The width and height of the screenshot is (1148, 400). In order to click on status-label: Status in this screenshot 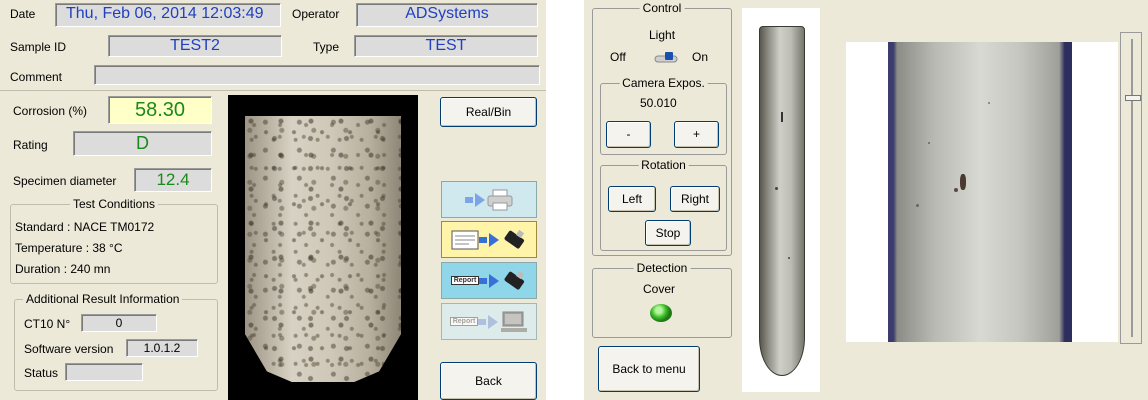, I will do `click(41, 373)`.